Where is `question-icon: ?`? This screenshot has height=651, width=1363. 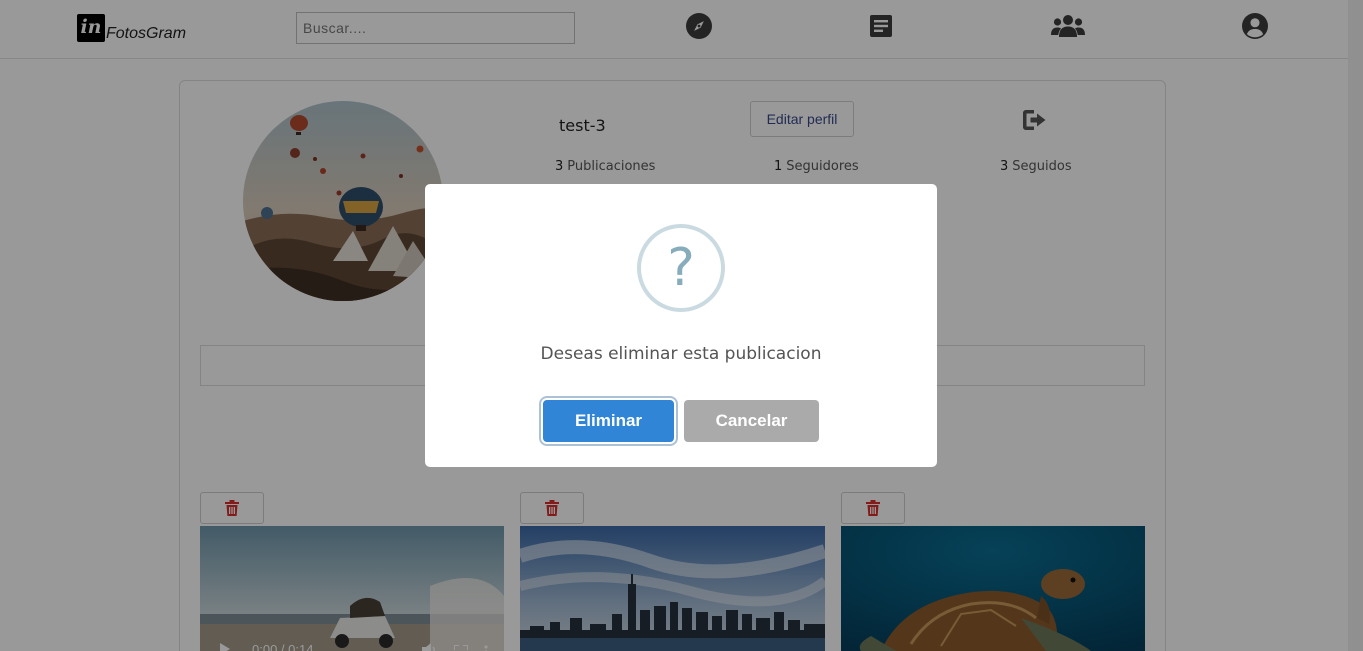 question-icon: ? is located at coordinates (681, 268).